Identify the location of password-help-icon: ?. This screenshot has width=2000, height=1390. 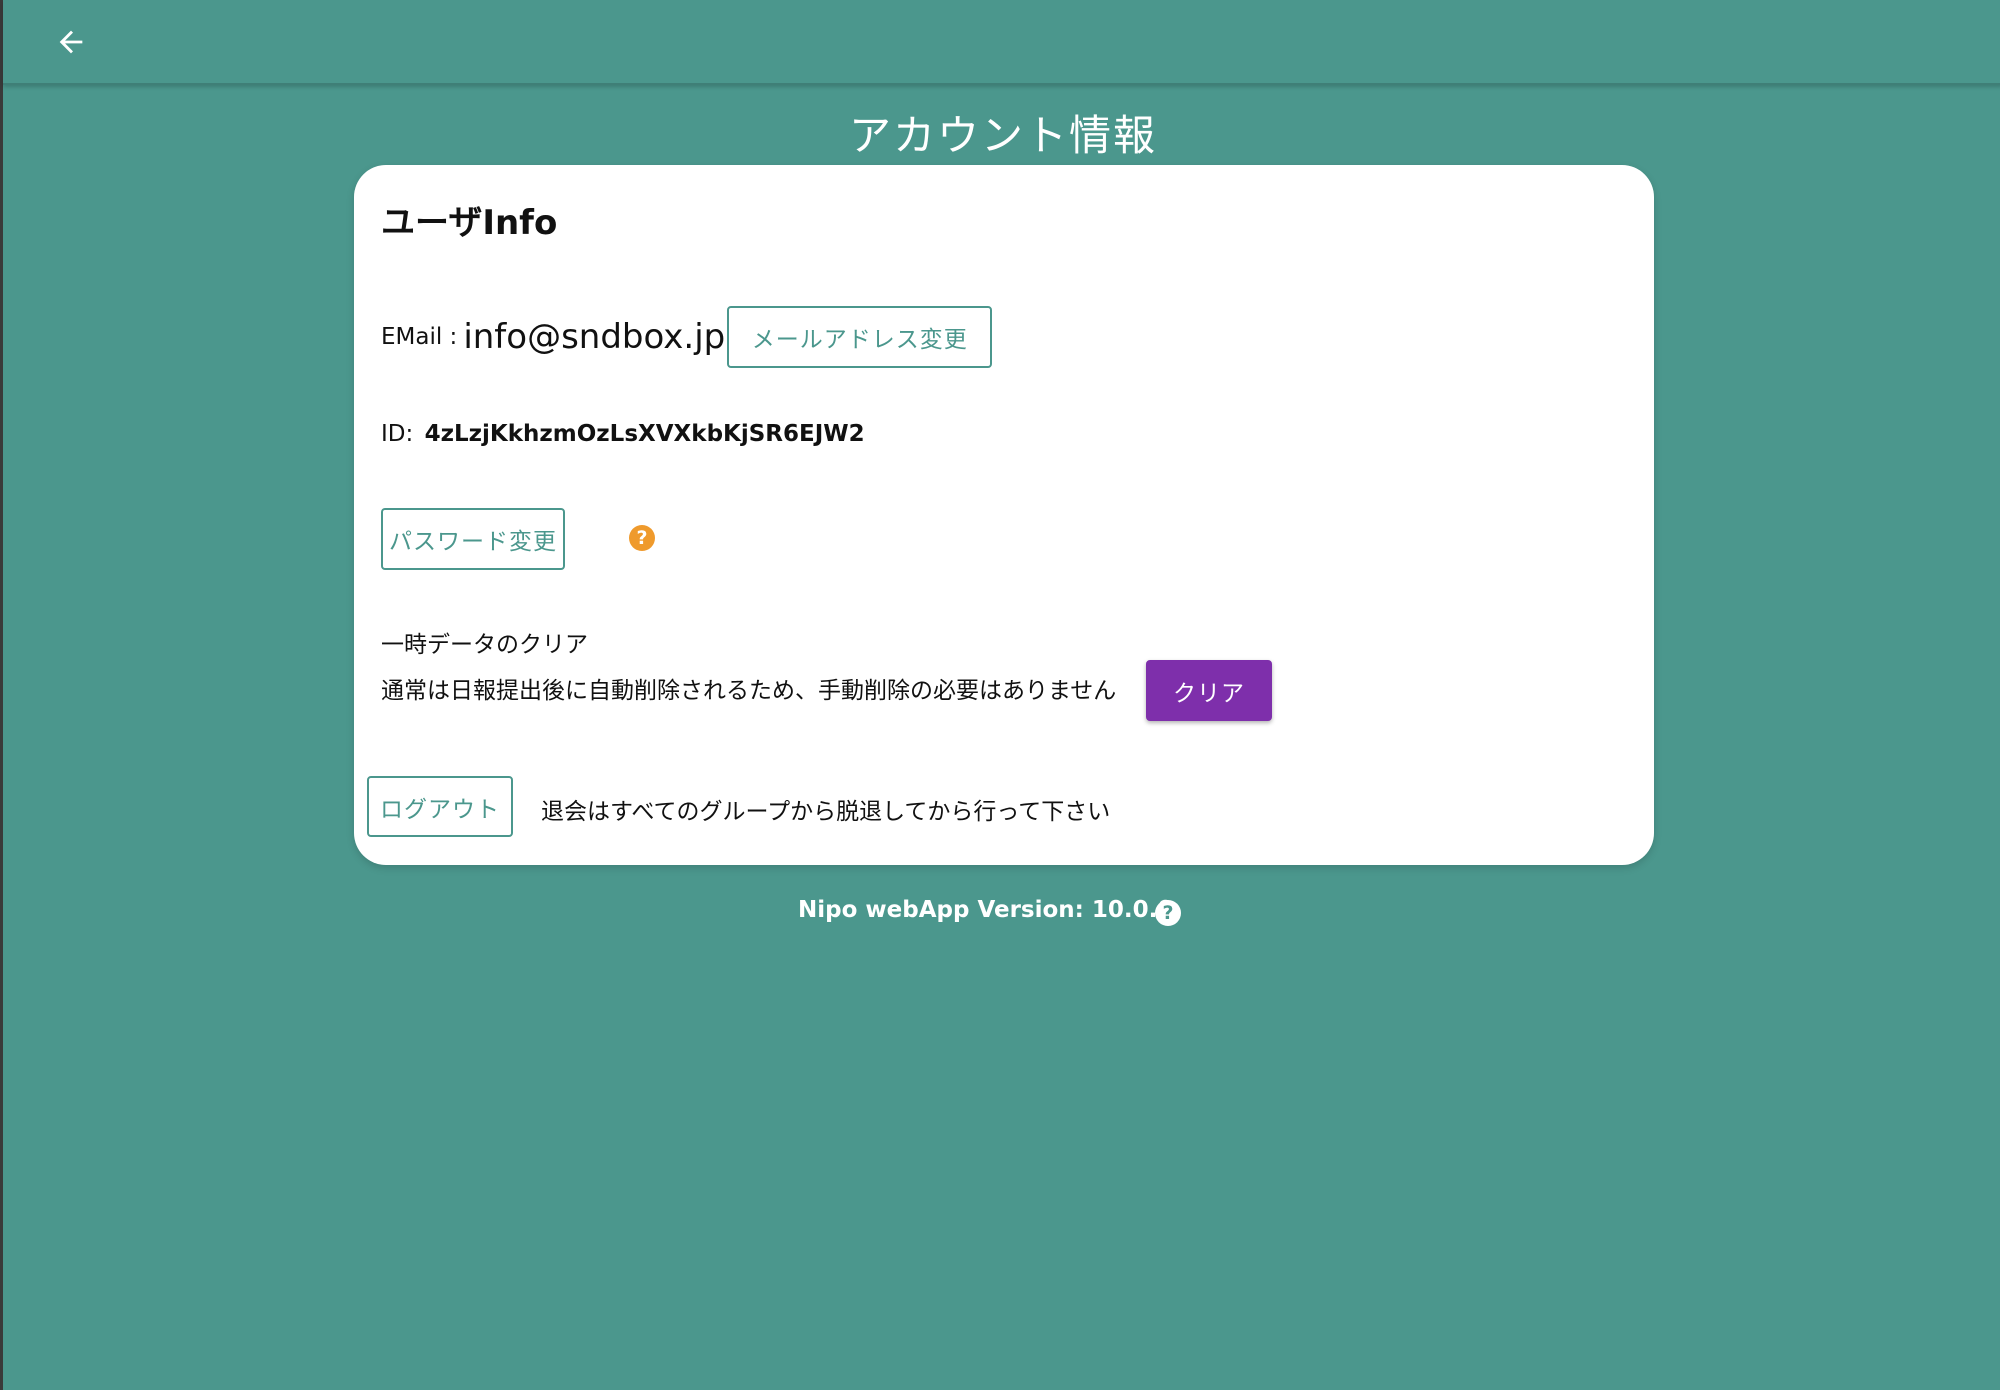
(642, 538).